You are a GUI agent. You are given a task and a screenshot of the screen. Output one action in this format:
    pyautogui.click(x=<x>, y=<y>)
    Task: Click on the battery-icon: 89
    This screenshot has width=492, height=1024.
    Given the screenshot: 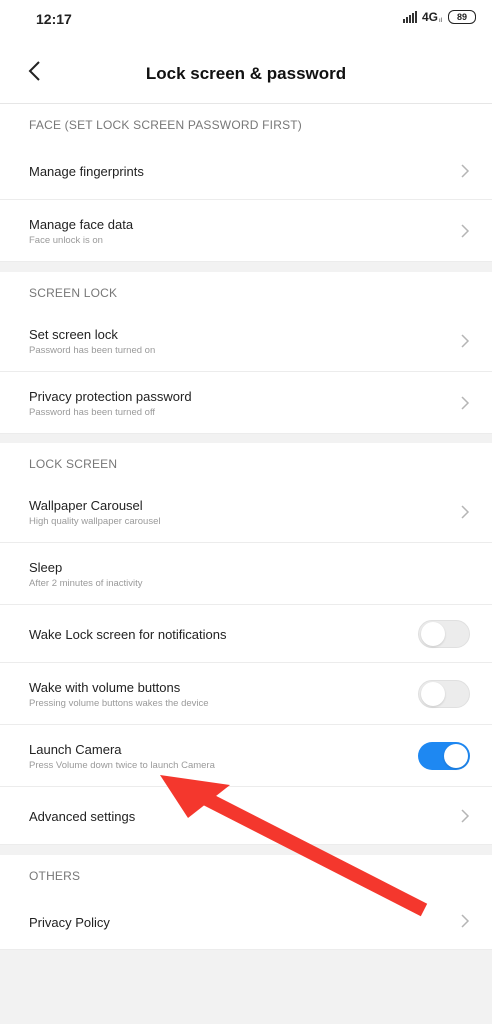 What is the action you would take?
    pyautogui.click(x=462, y=17)
    